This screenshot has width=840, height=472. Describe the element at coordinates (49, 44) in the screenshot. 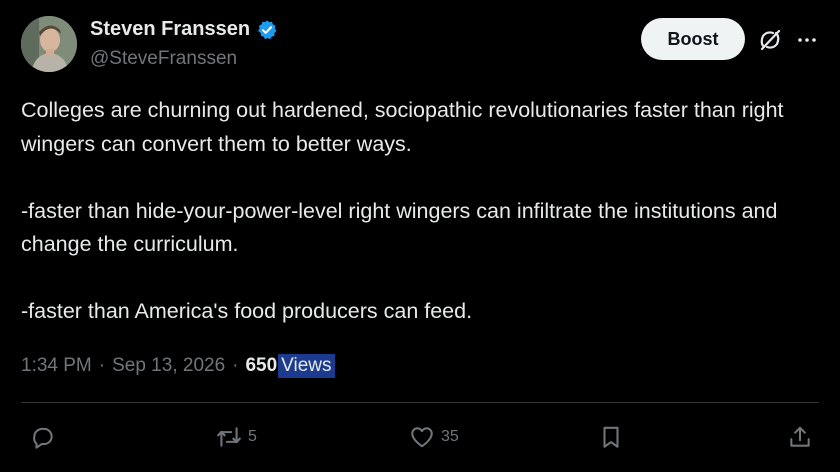

I see `avatar` at that location.